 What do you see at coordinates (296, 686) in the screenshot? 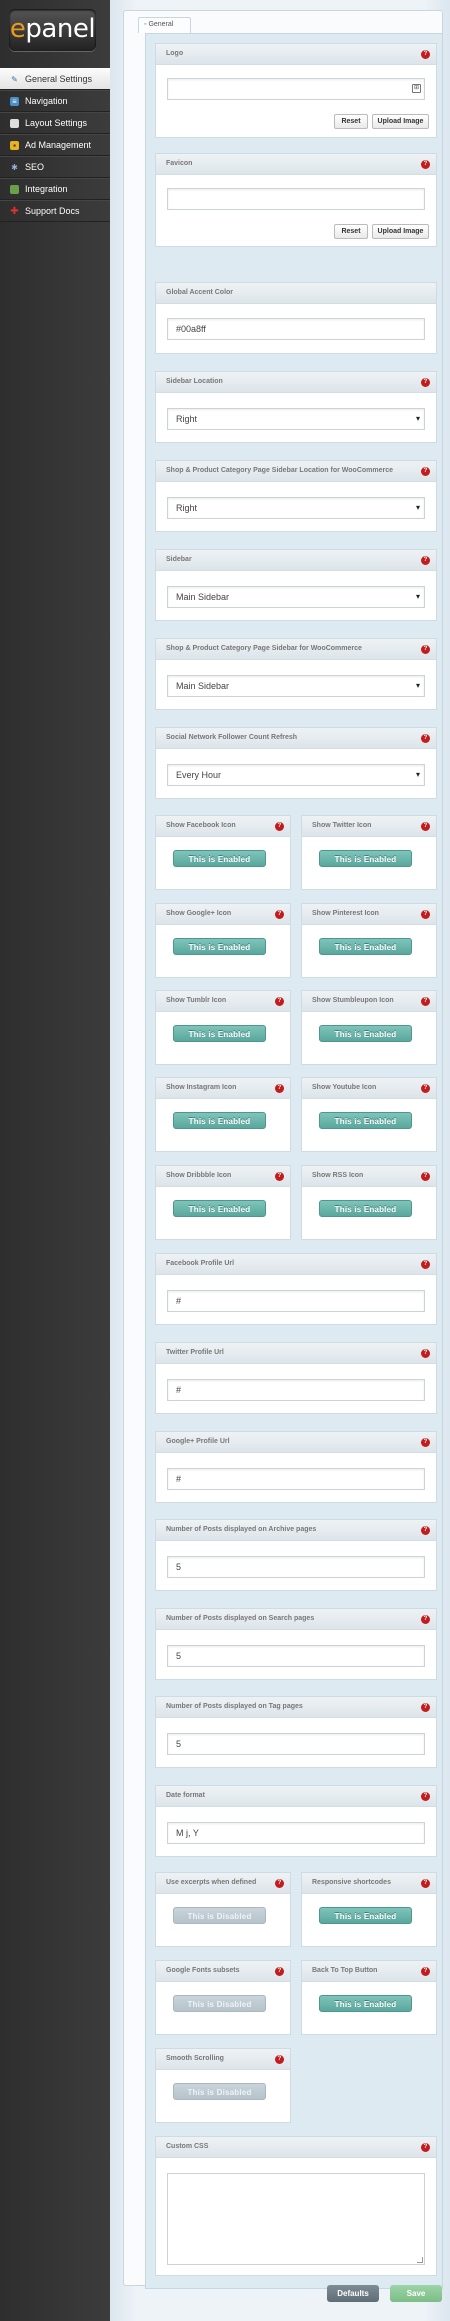
I see `shop-sidebar-select: Main Sidebar` at bounding box center [296, 686].